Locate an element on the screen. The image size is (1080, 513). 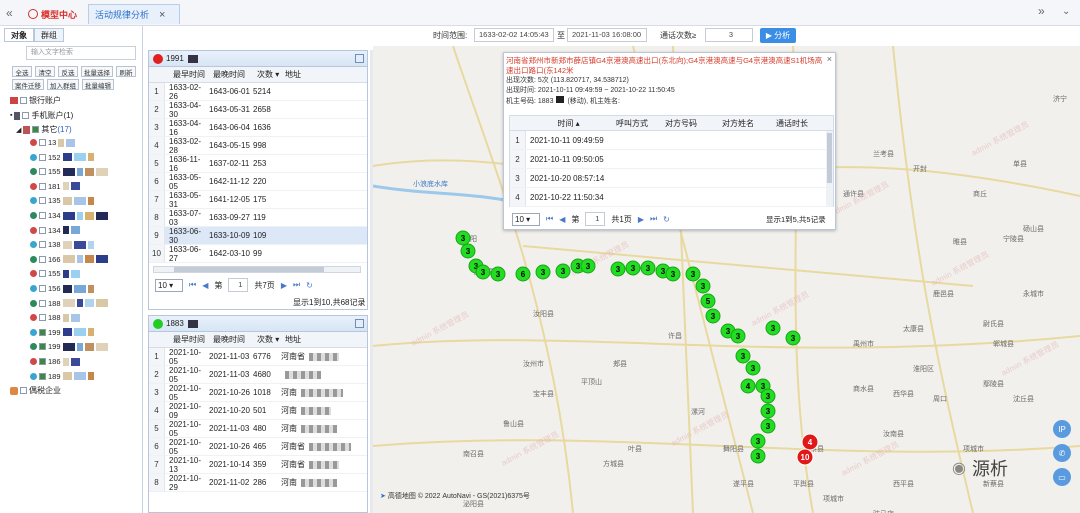
start-time-input: 1633-02-02 14:05:43 is located at coordinates (514, 35).